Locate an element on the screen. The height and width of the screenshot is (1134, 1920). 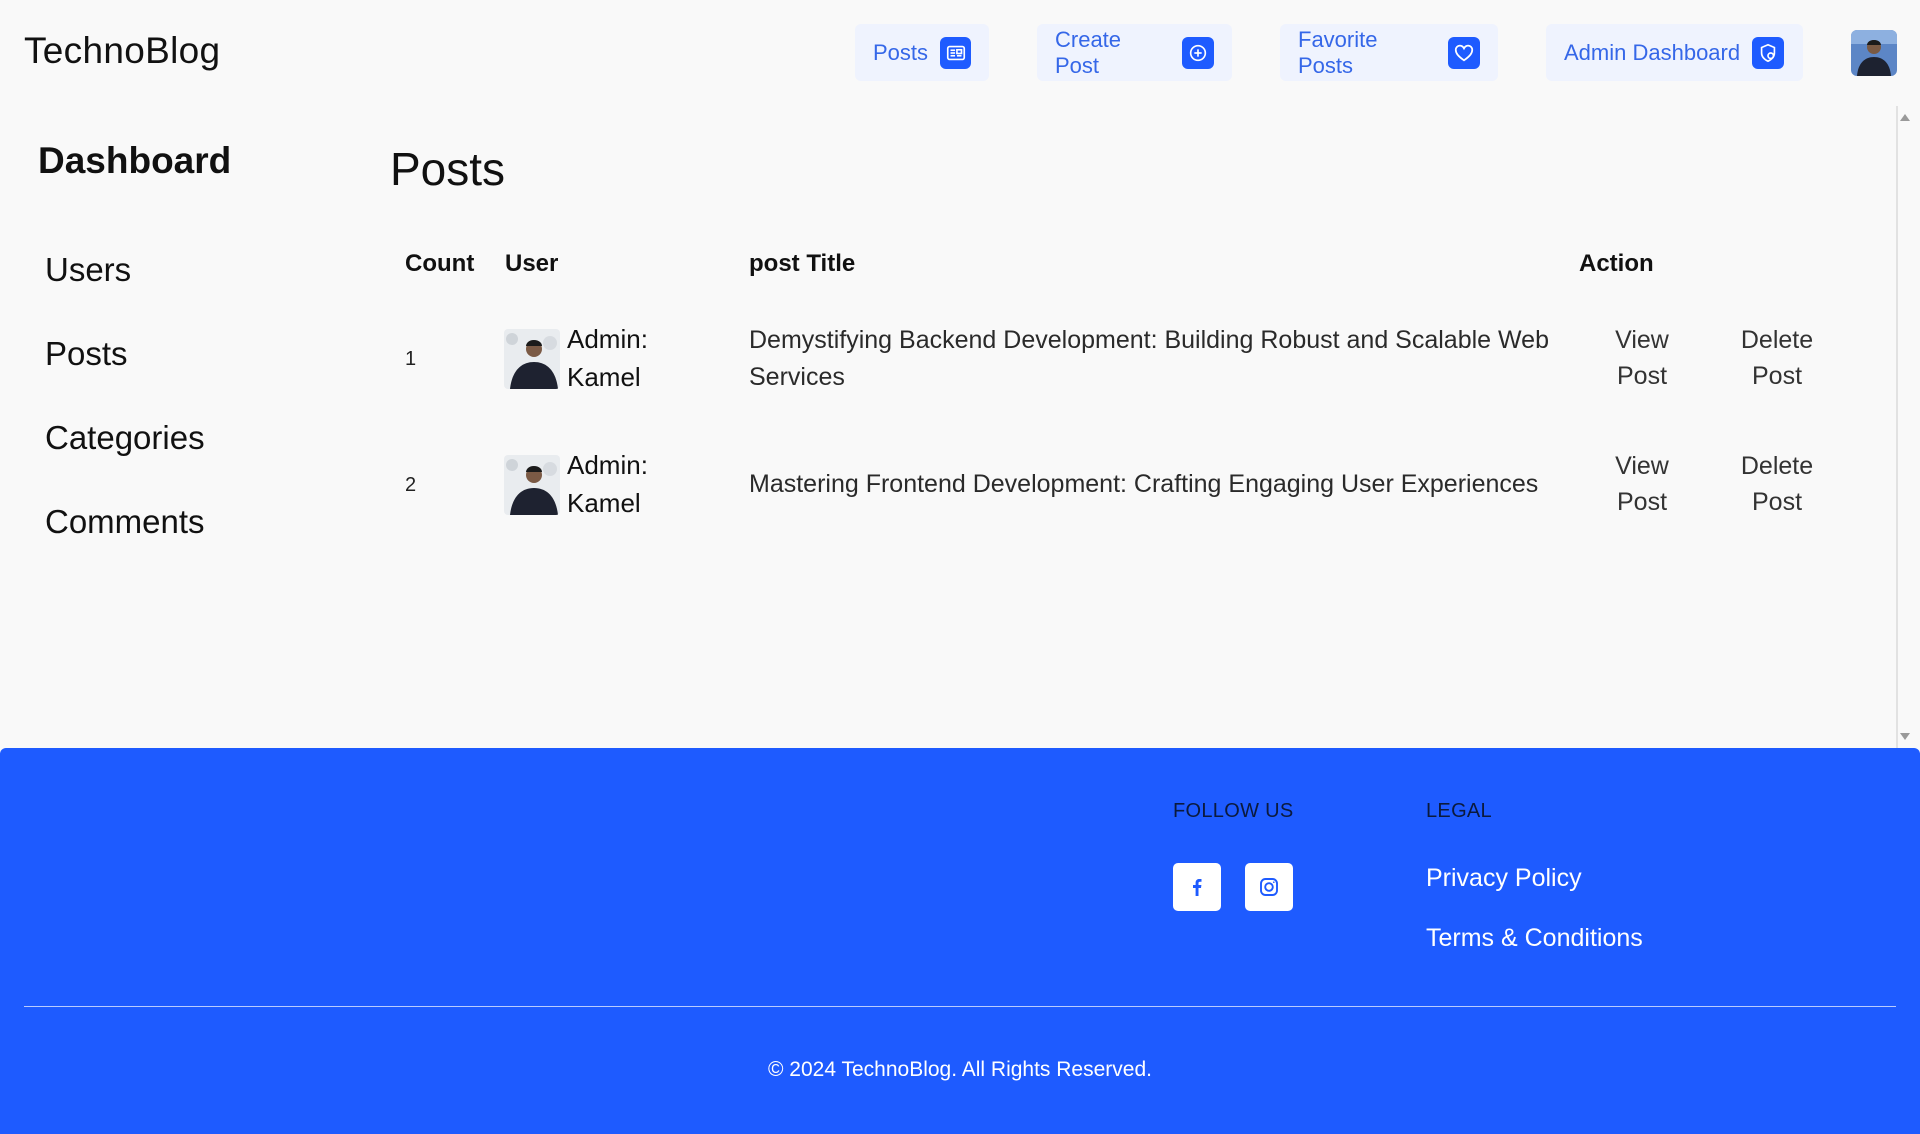
facebook-icon is located at coordinates (1197, 887).